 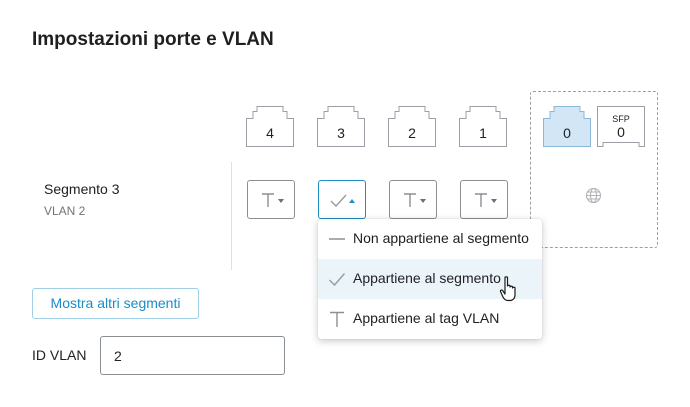 I want to click on vlan-id-input, so click(x=192, y=355).